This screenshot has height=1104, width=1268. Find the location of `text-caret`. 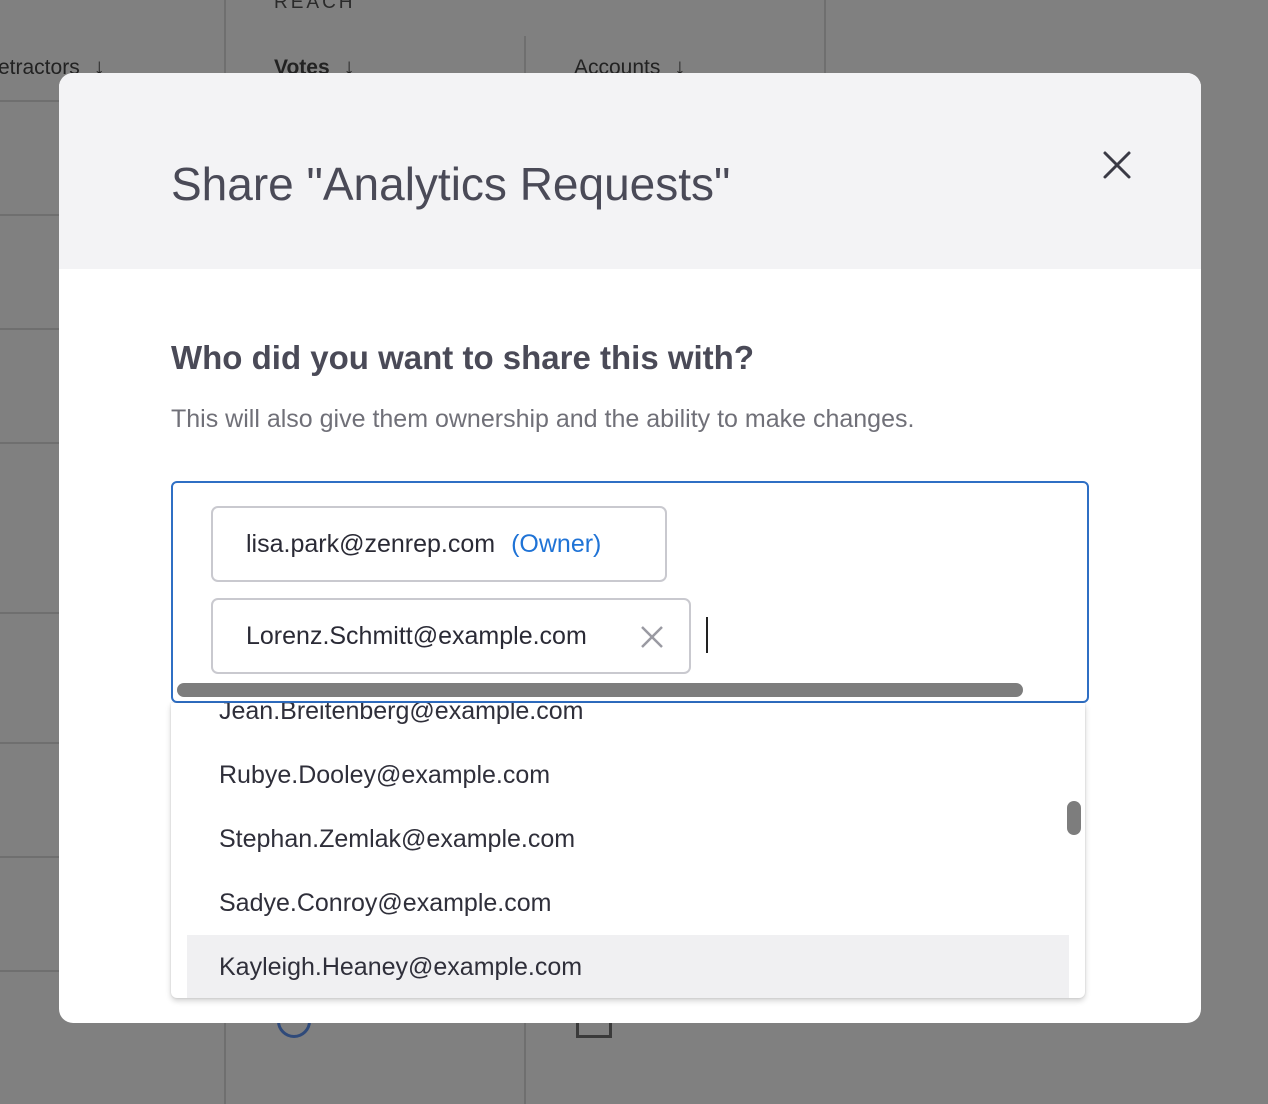

text-caret is located at coordinates (707, 635).